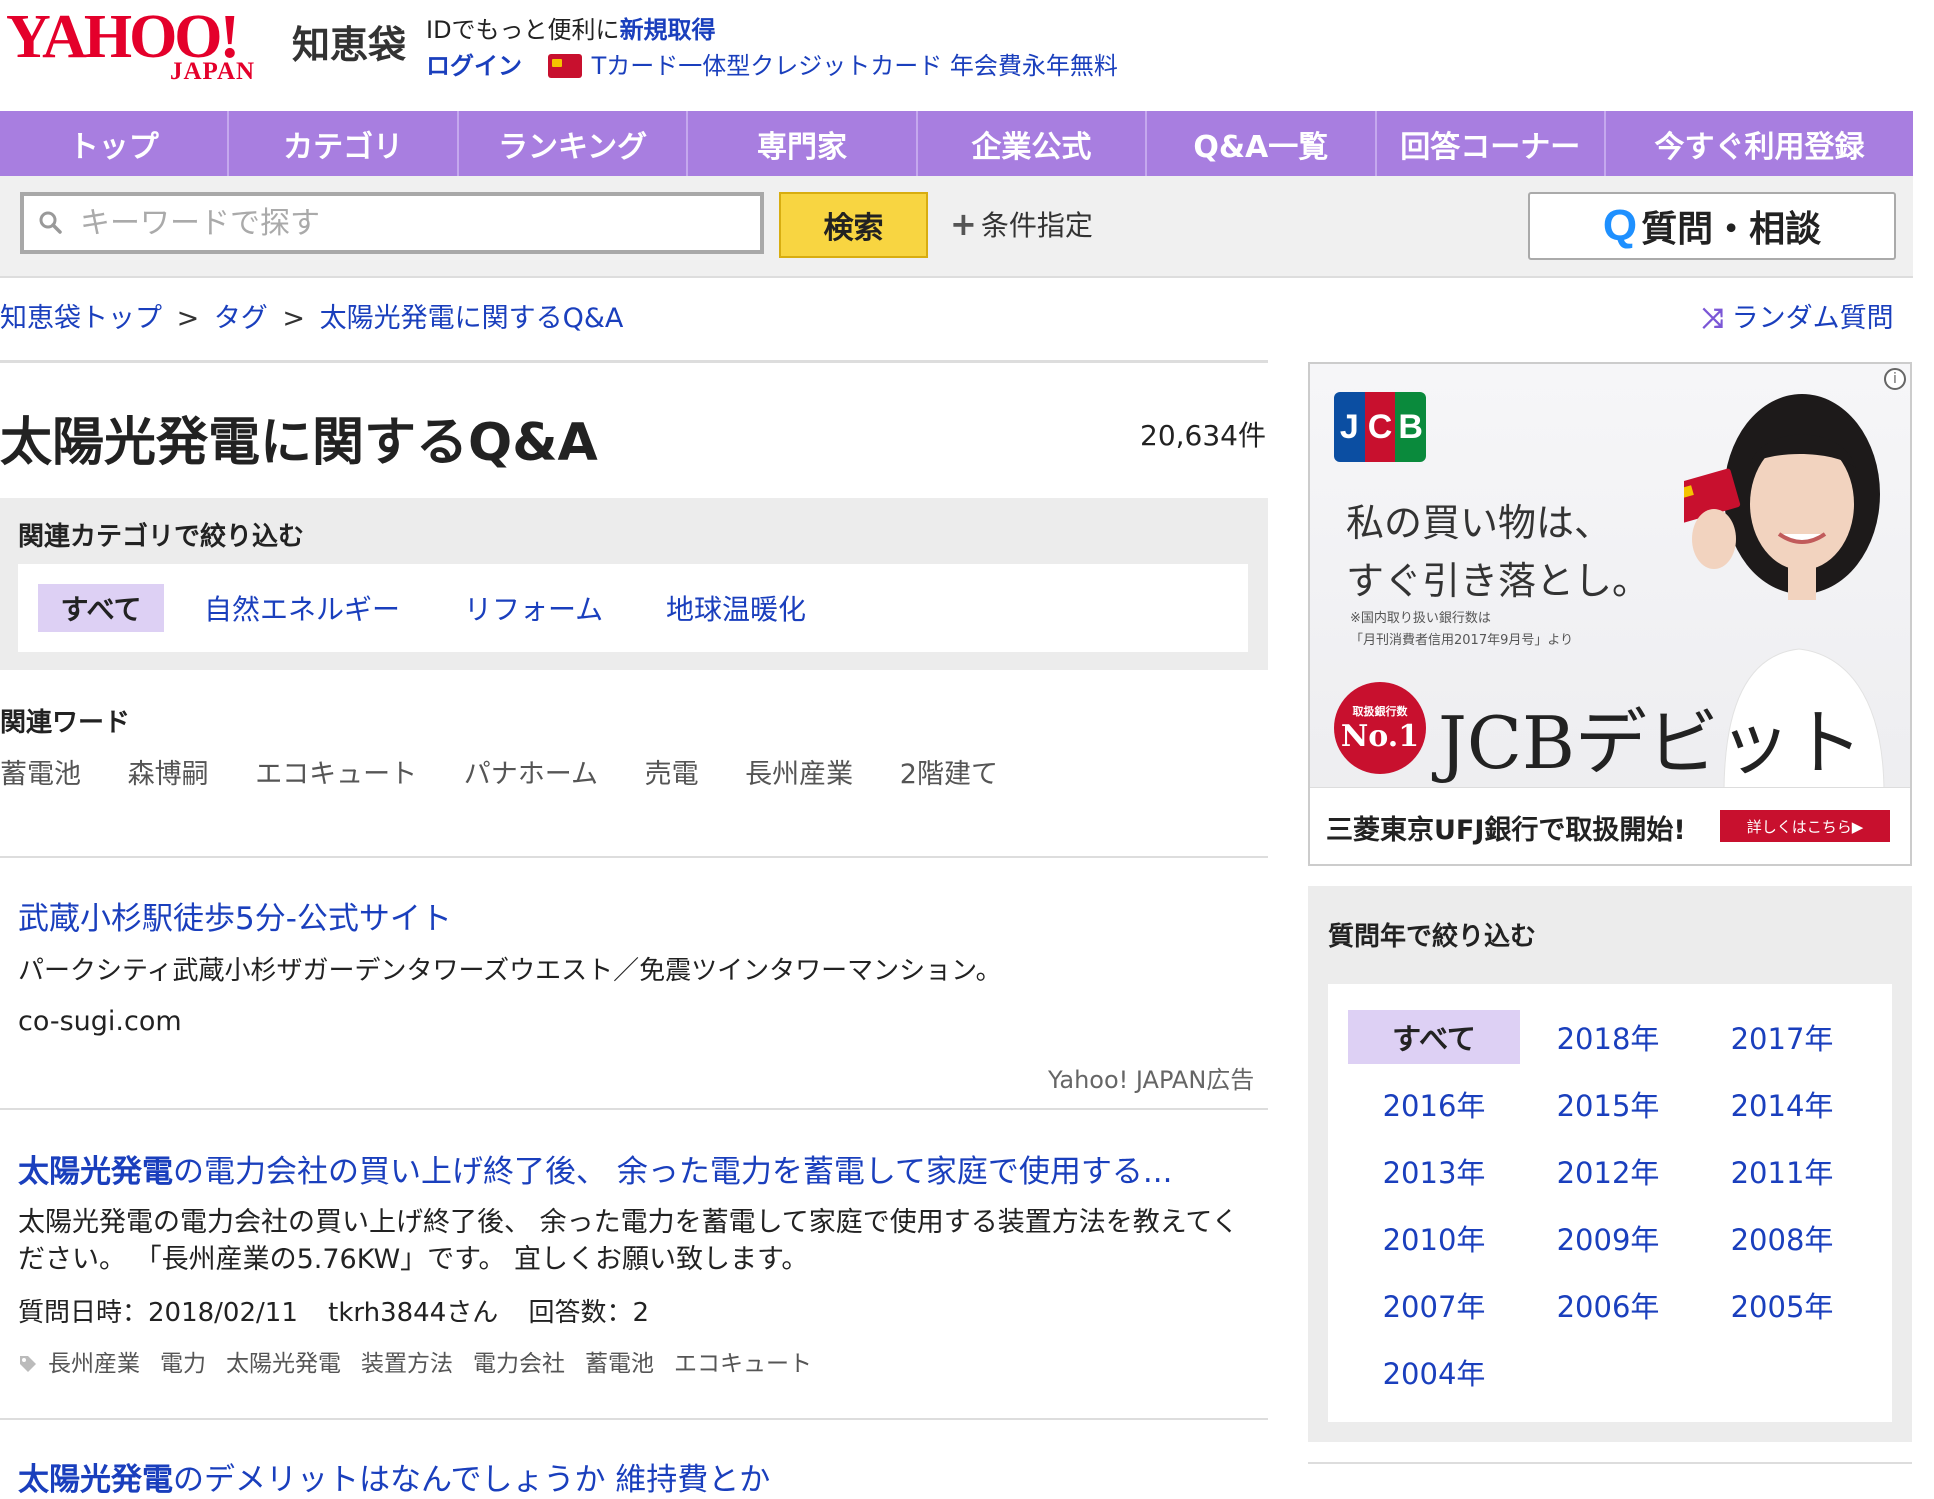 The width and height of the screenshot is (1934, 1499). I want to click on jcb-logo: J C B, so click(1380, 427).